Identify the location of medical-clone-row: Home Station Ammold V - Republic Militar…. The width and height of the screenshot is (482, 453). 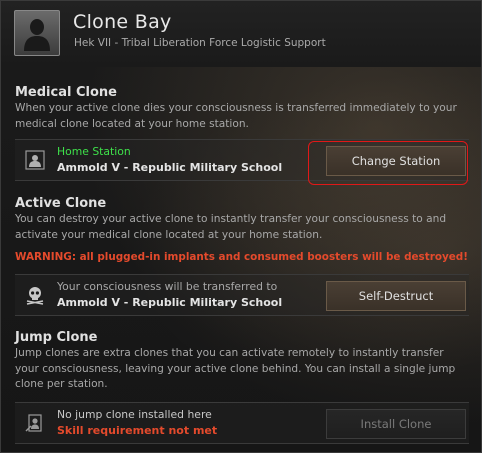
(242, 160).